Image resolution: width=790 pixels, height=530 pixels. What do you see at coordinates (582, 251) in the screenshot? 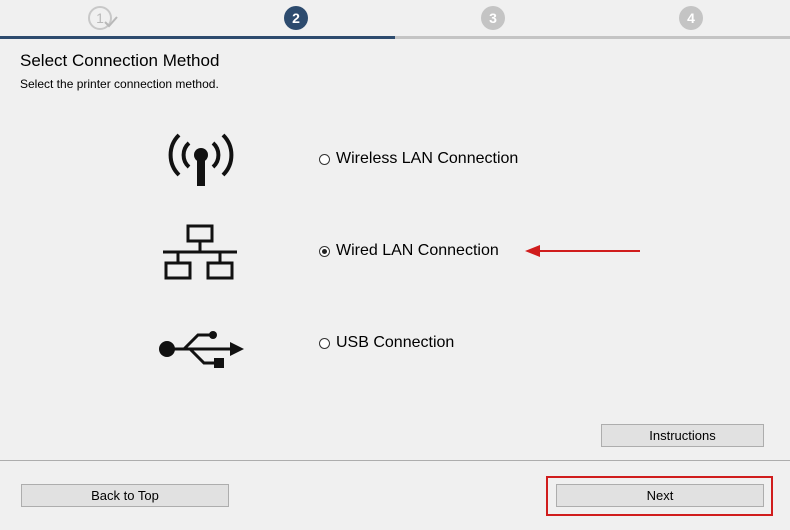
I see `annotation-arrow-icon` at bounding box center [582, 251].